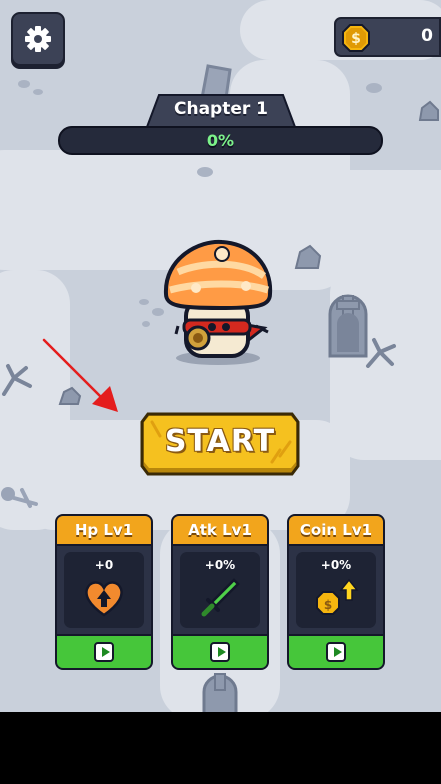 This screenshot has height=784, width=441. I want to click on card-value: +0, so click(104, 565).